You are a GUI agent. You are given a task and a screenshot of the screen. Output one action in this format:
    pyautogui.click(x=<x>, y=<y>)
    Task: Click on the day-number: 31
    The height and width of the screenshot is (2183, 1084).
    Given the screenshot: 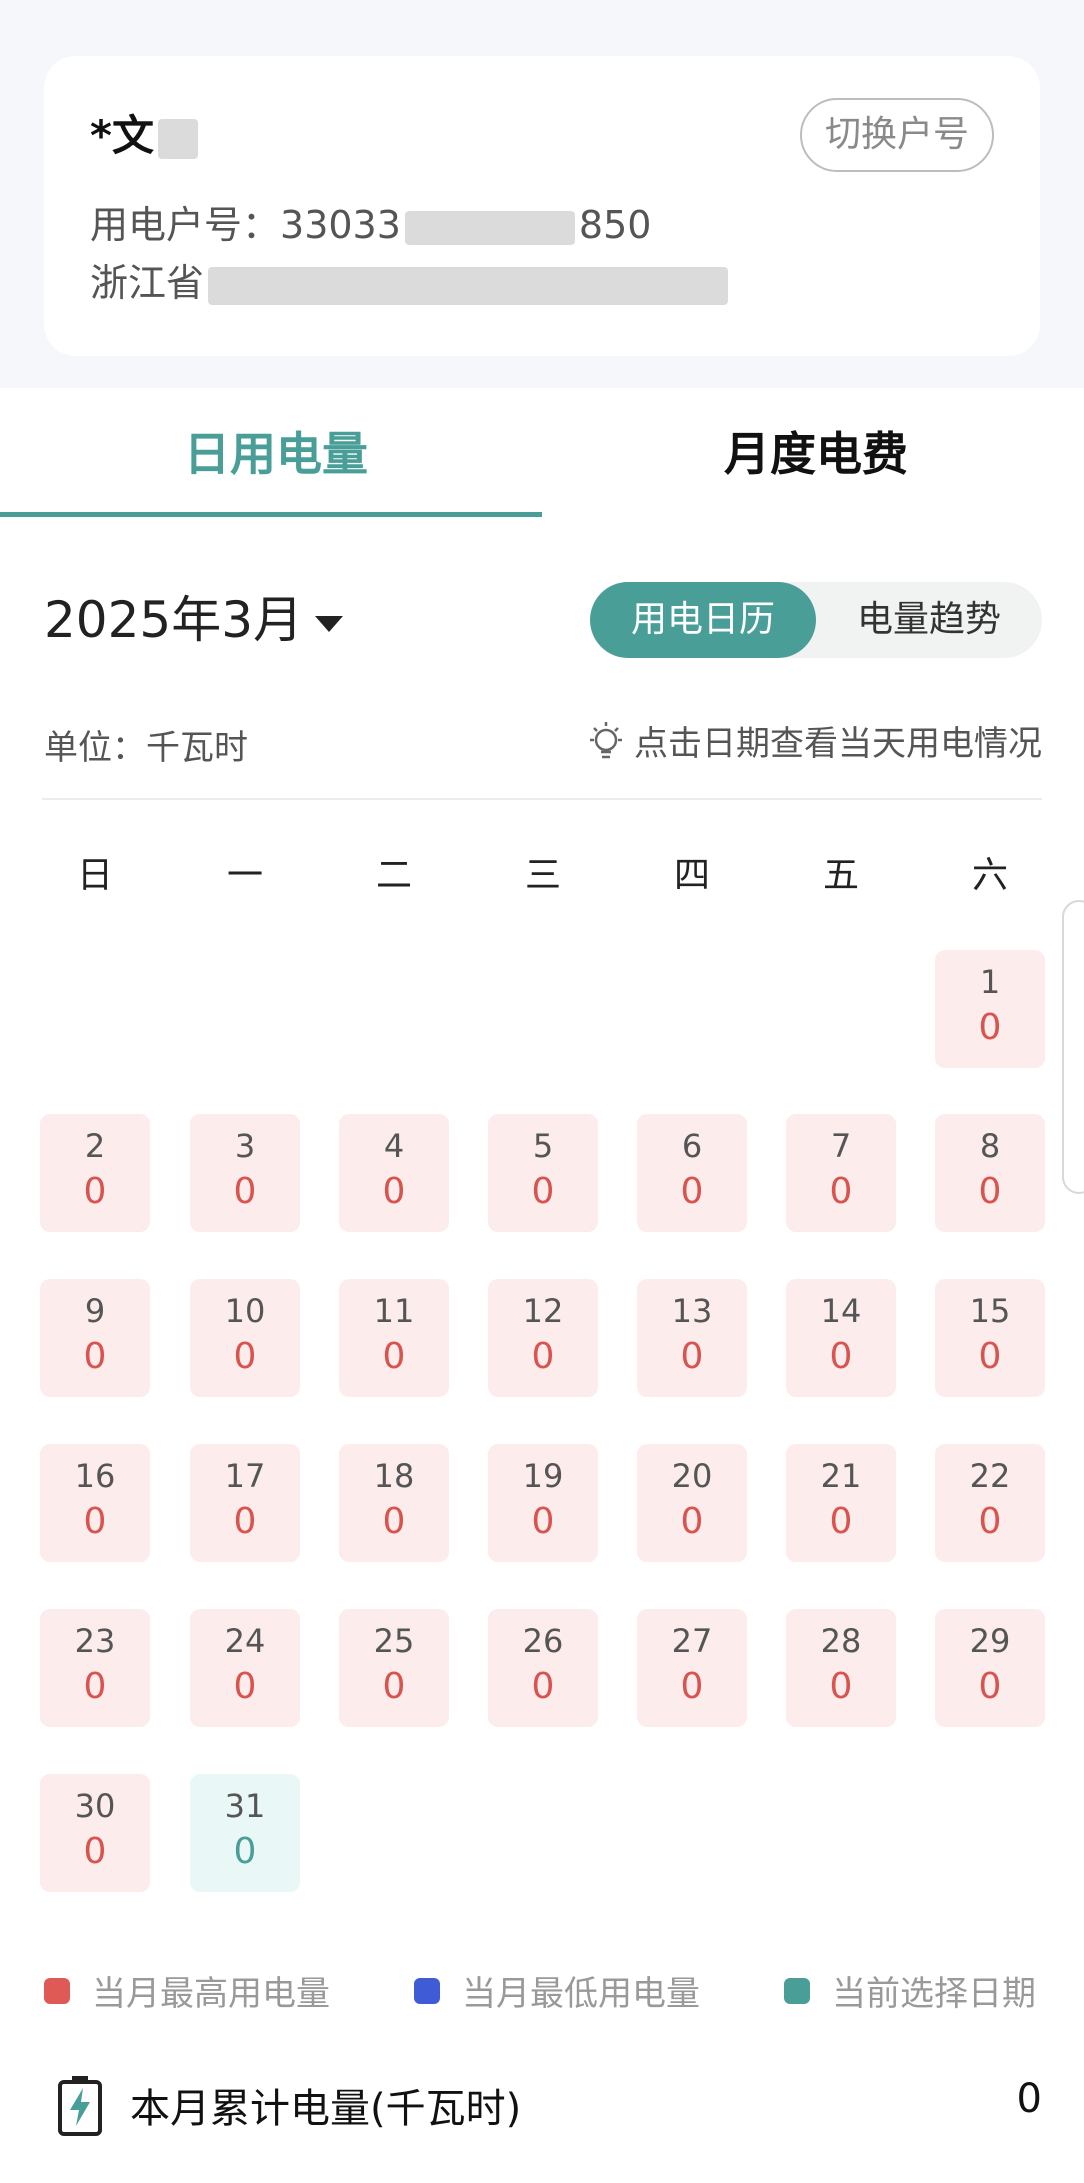 What is the action you would take?
    pyautogui.click(x=245, y=1806)
    